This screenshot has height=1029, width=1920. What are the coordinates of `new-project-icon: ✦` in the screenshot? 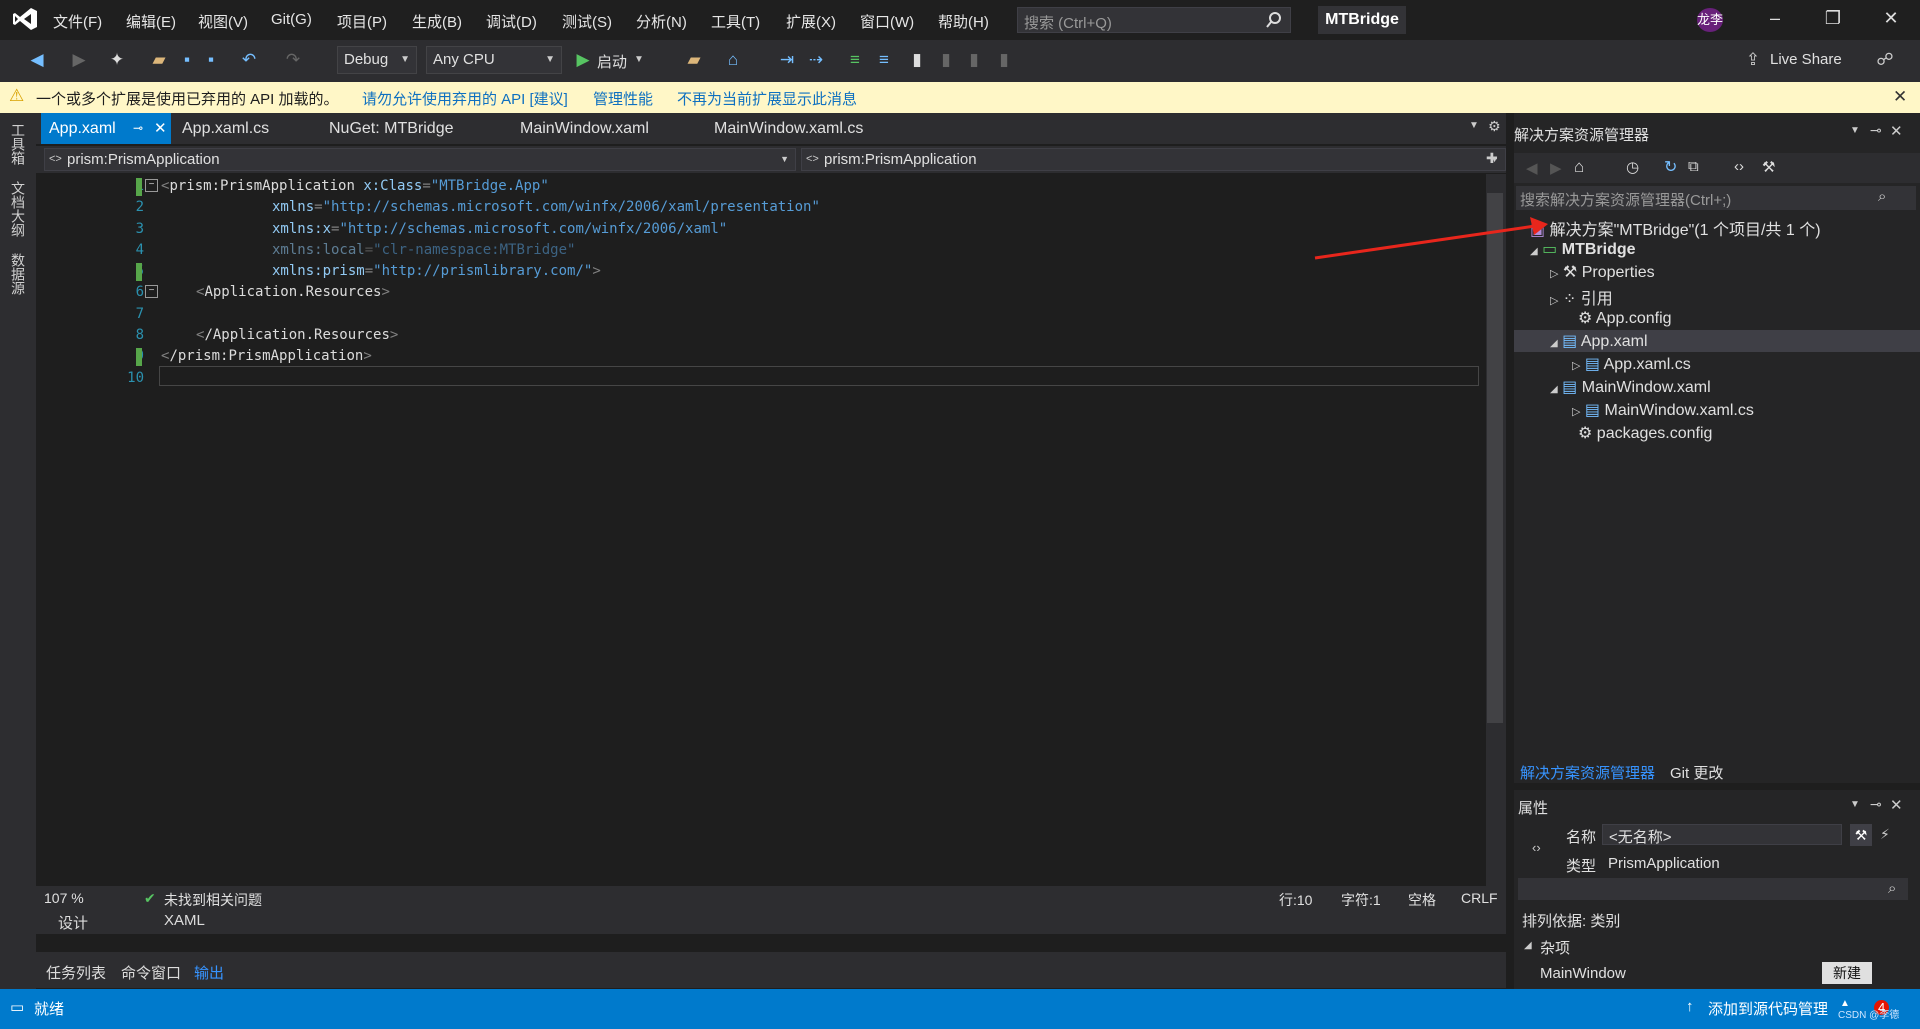 It's located at (117, 60).